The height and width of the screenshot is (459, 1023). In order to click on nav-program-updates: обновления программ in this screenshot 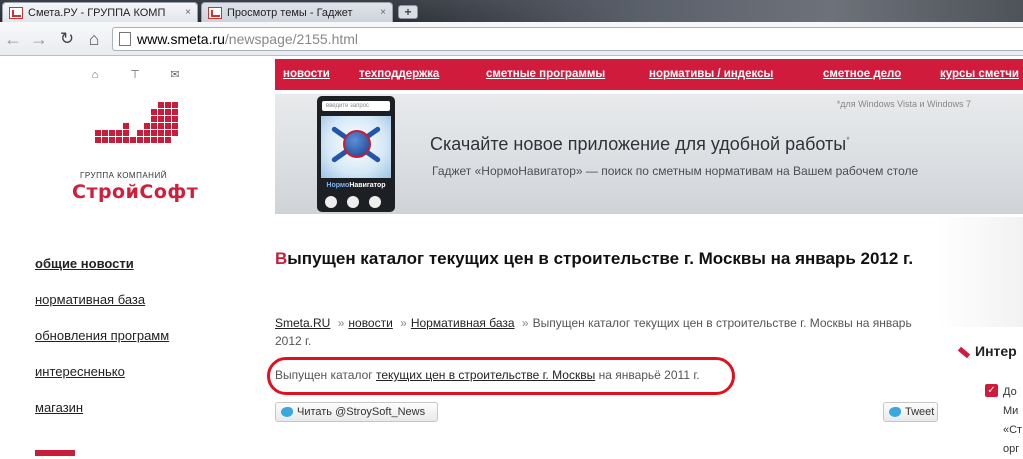, I will do `click(102, 346)`.